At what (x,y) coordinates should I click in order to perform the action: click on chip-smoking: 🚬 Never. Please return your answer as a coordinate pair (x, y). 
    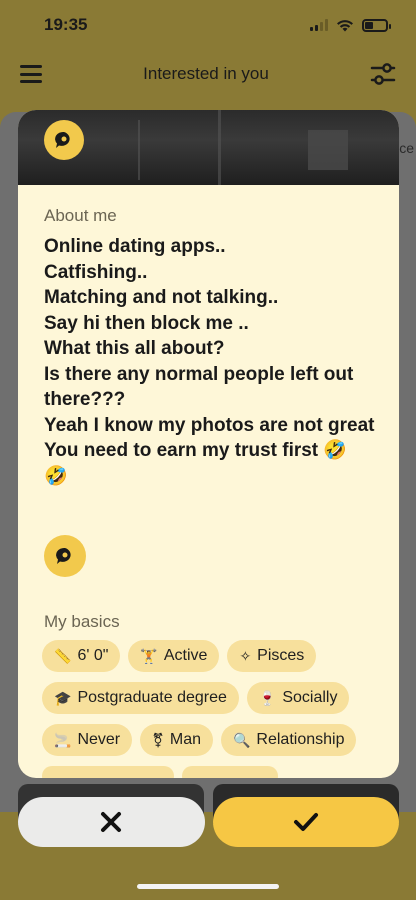
    Looking at the image, I should click on (87, 740).